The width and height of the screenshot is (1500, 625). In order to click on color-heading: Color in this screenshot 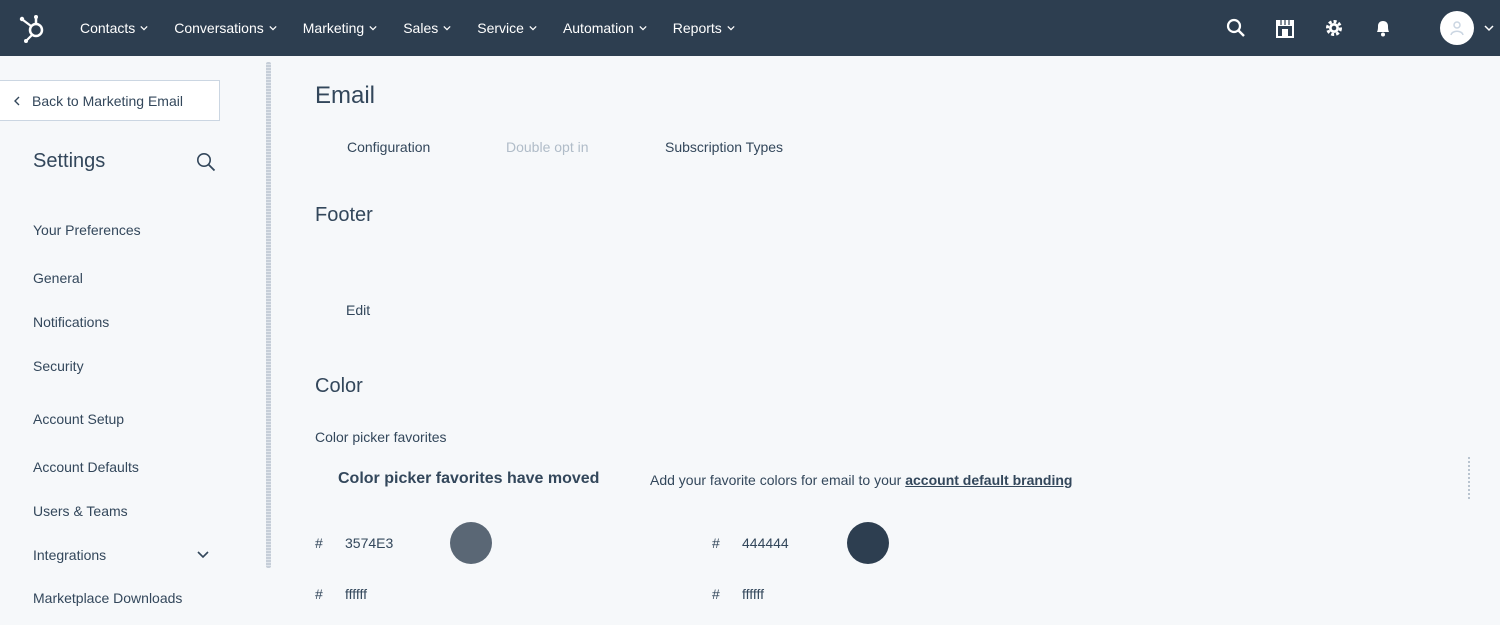, I will do `click(339, 386)`.